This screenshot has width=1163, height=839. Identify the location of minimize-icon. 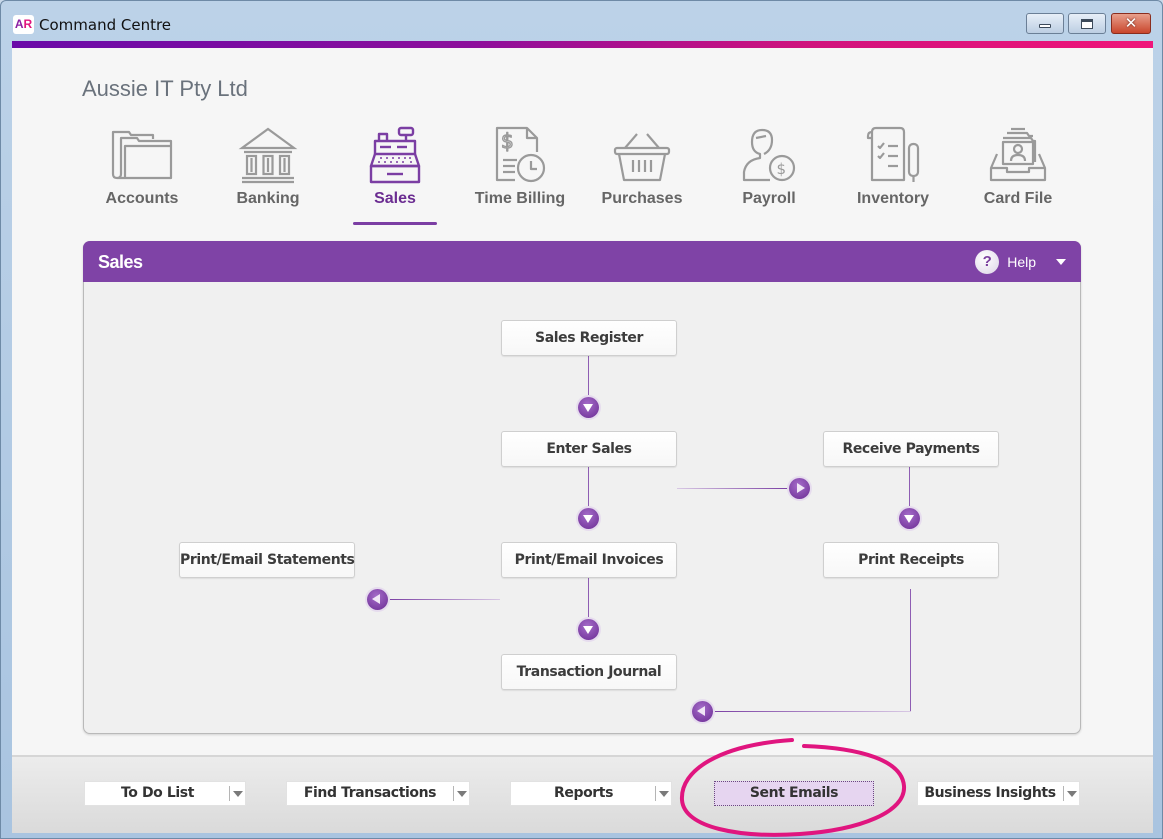
(1045, 26).